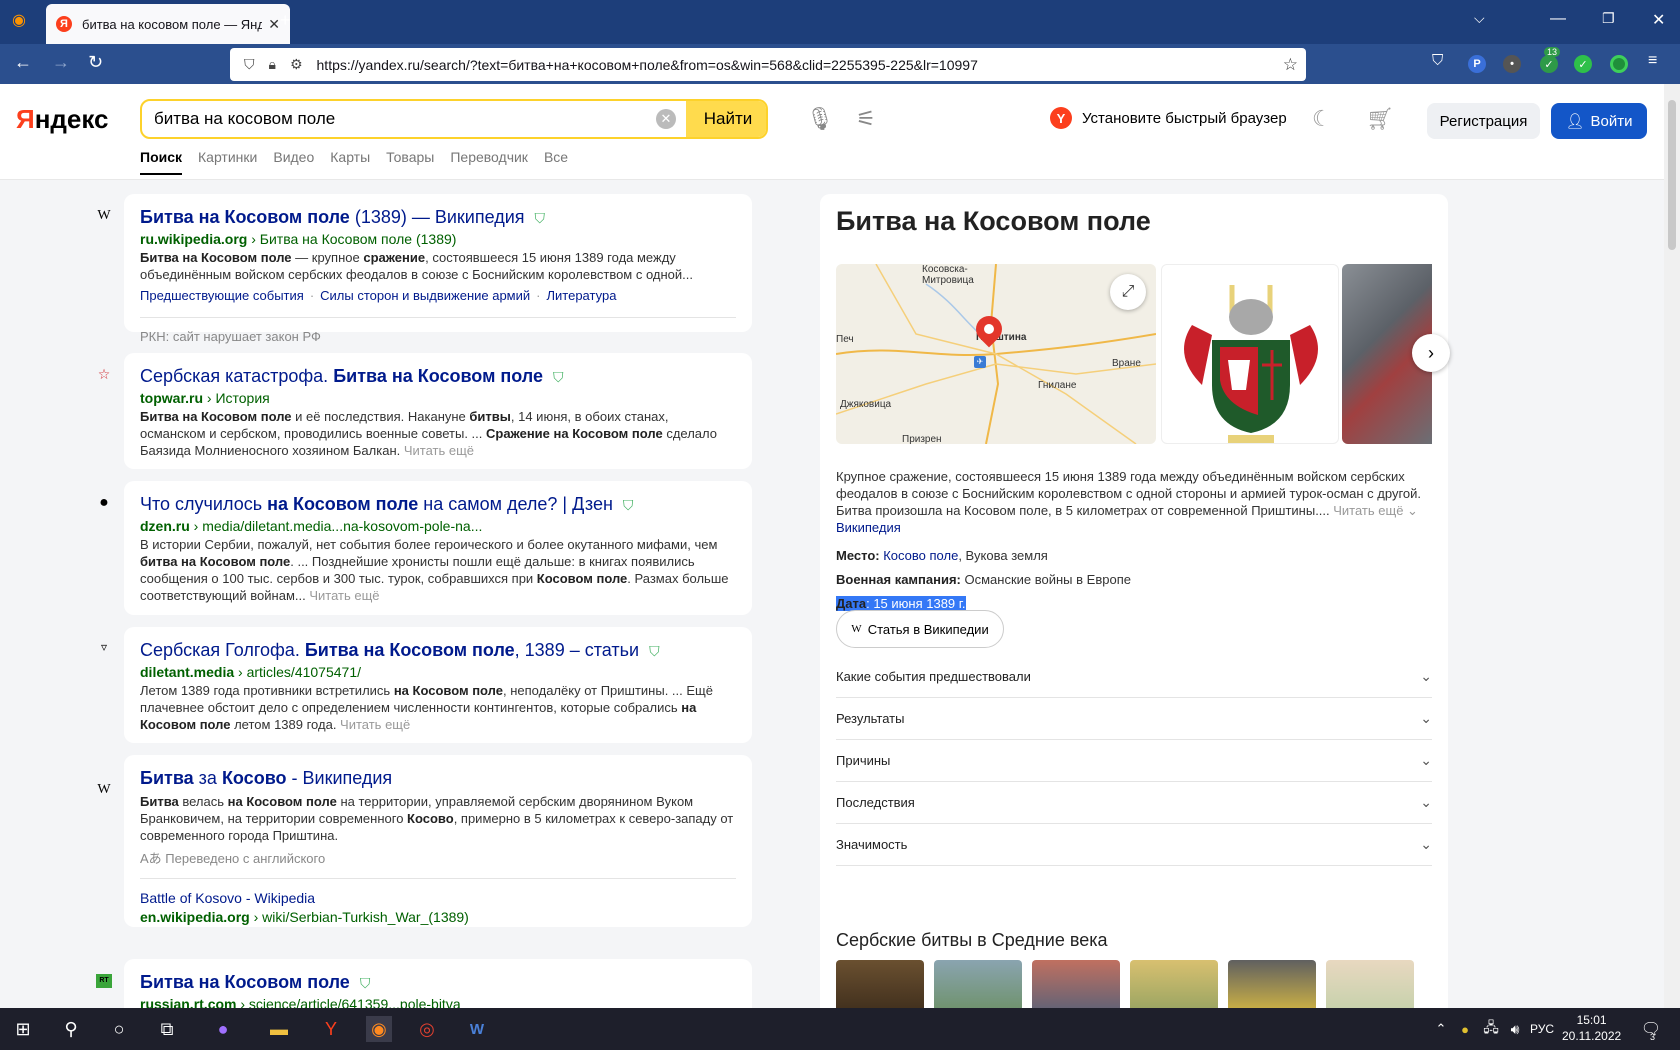  Describe the element at coordinates (1290, 65) in the screenshot. I see `bookmark-star-icon: ☆` at that location.